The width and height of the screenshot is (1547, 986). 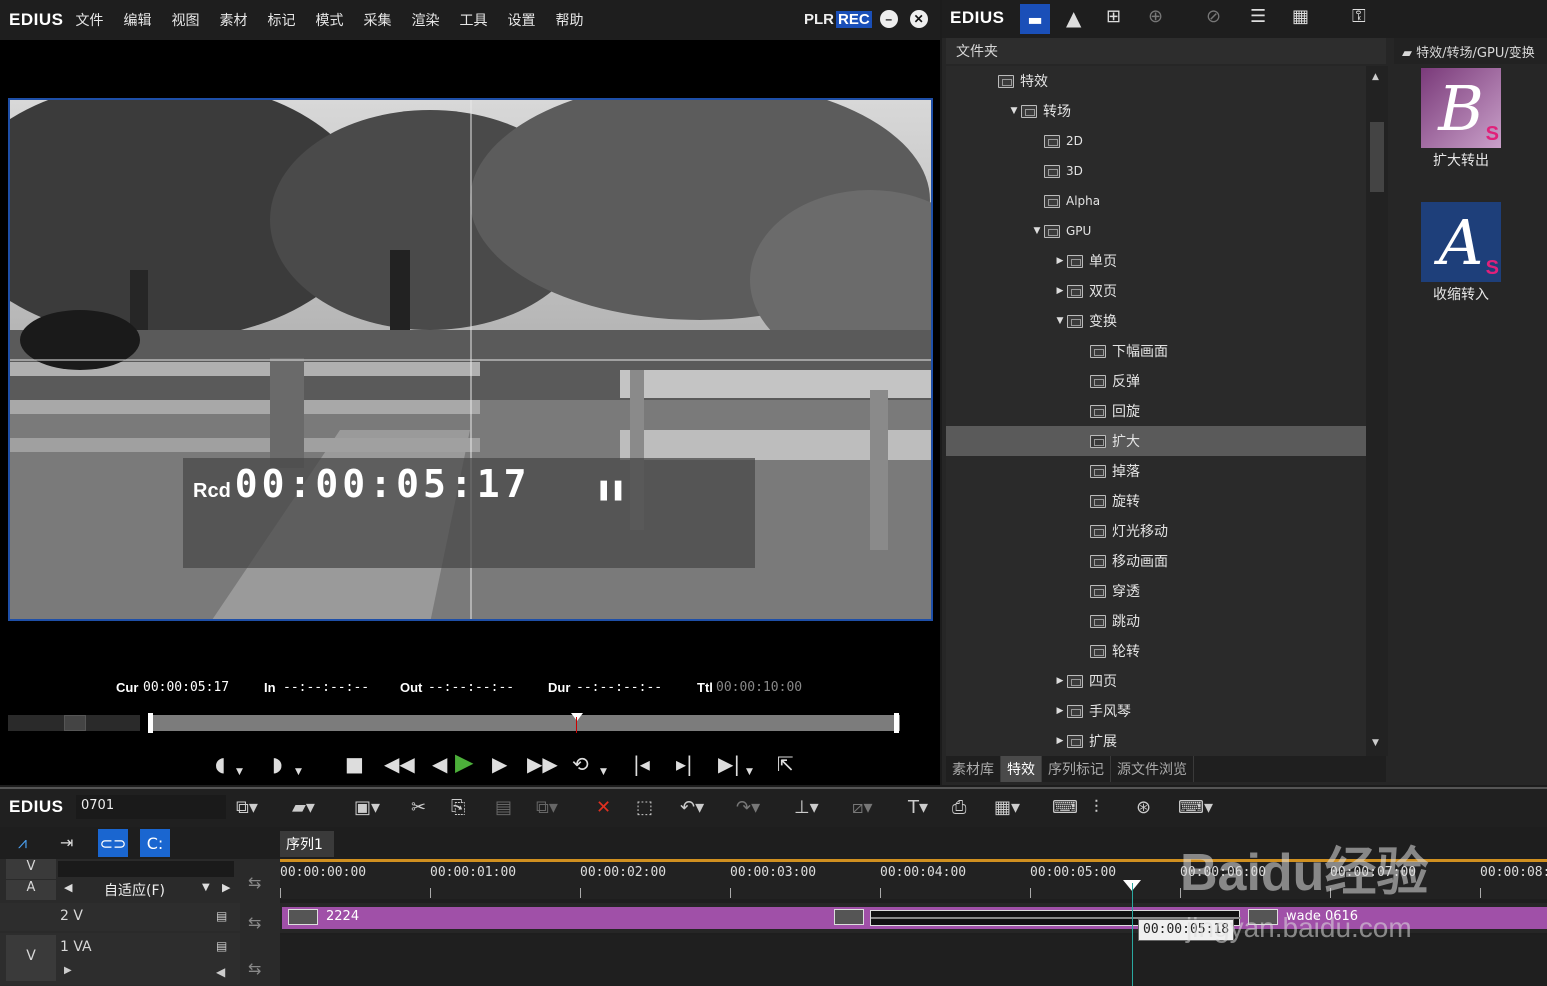 I want to click on mixer-icon: ⫶, so click(x=1096, y=807).